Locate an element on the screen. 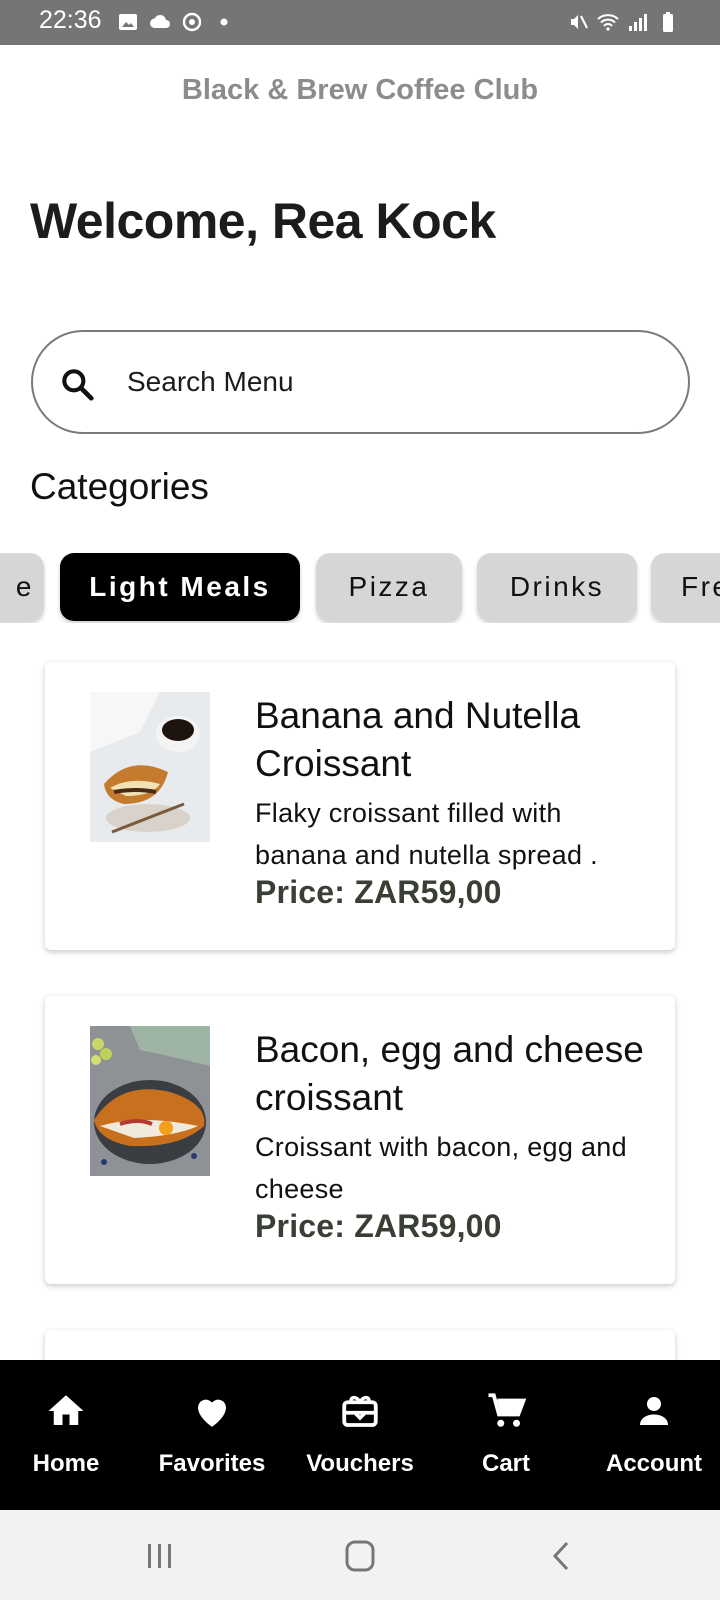 The height and width of the screenshot is (1600, 720). nav-label: Cart is located at coordinates (505, 1463).